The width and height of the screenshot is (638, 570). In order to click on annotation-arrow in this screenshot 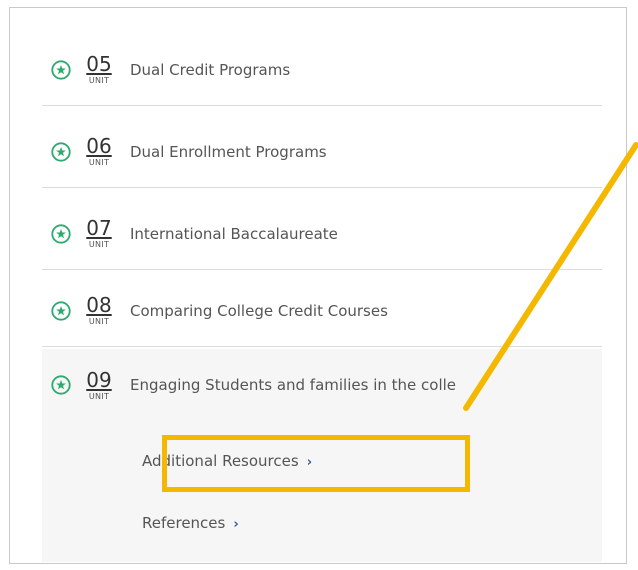, I will do `click(550, 276)`.